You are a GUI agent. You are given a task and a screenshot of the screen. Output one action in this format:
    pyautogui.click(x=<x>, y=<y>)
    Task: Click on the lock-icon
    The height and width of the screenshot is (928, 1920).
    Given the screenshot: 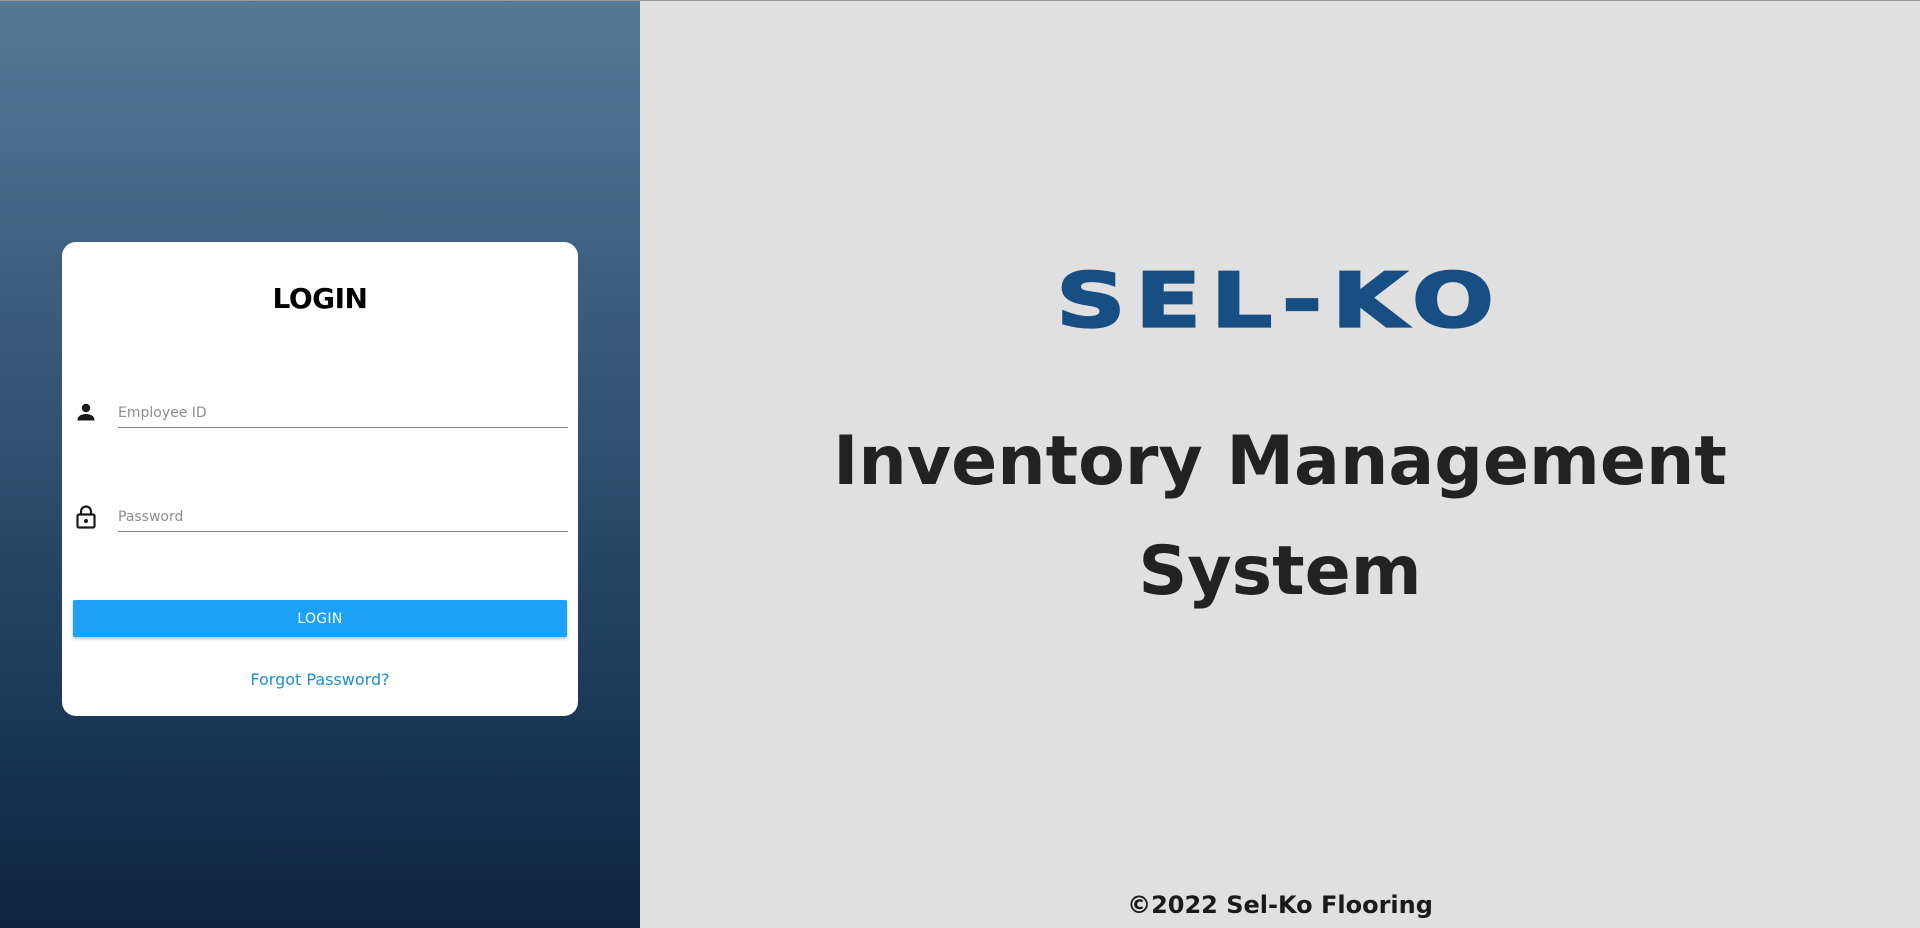 What is the action you would take?
    pyautogui.click(x=86, y=516)
    